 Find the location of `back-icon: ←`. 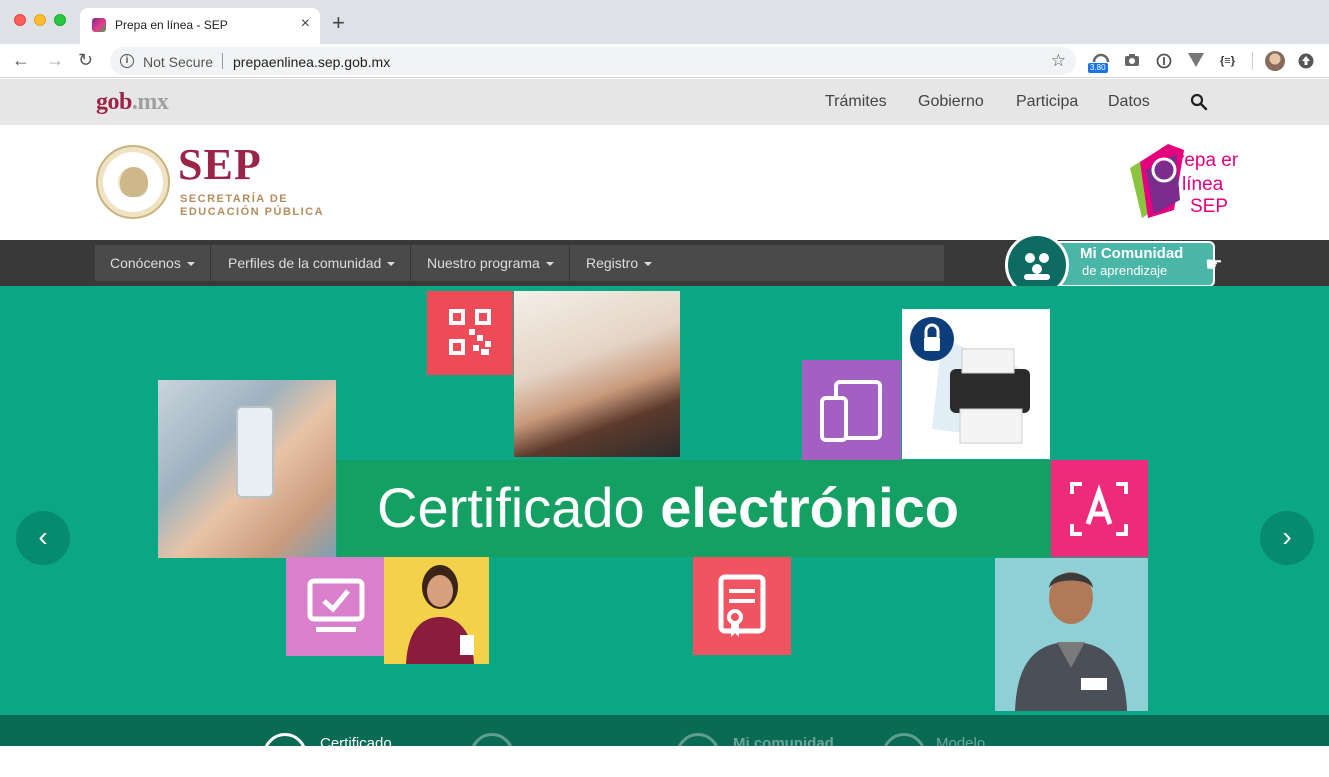

back-icon: ← is located at coordinates (21, 60).